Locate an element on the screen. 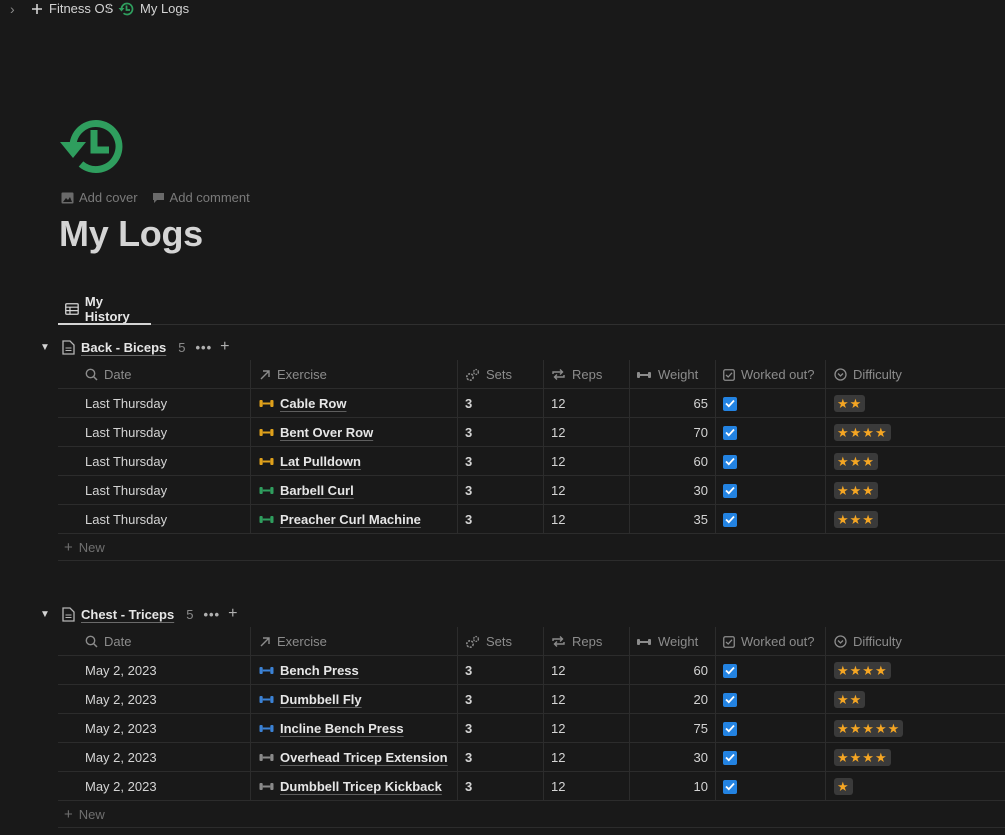 The image size is (1005, 835). group-name: Chest - Triceps is located at coordinates (127, 614).